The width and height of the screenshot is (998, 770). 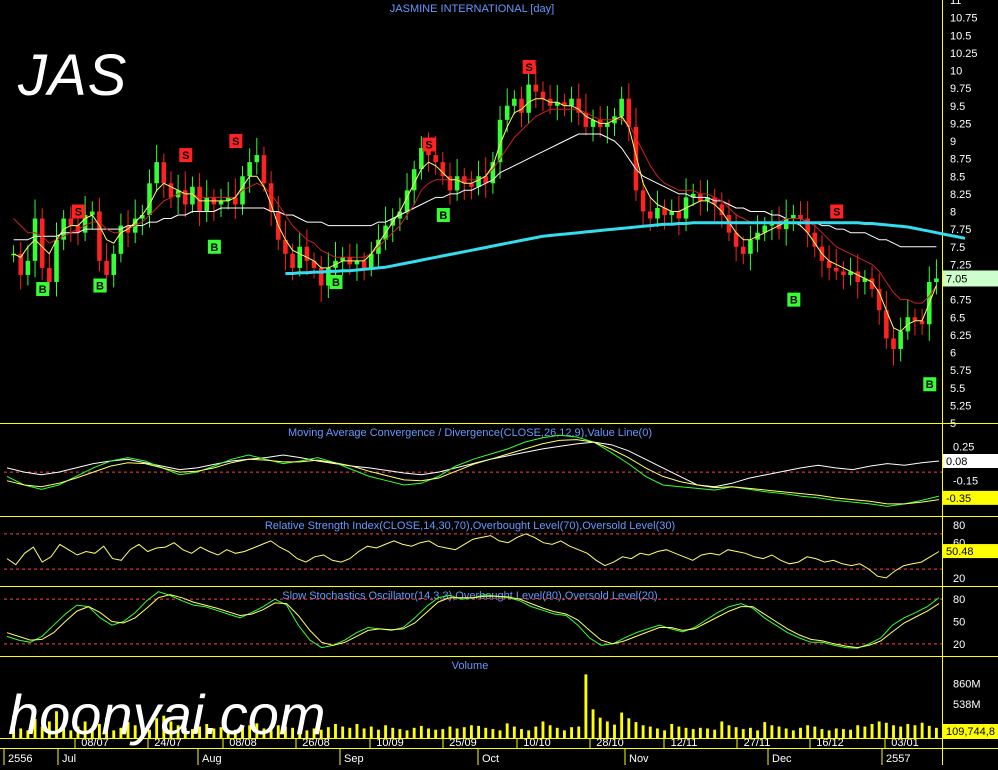 What do you see at coordinates (354, 759) in the screenshot?
I see `x-period-label: Sep` at bounding box center [354, 759].